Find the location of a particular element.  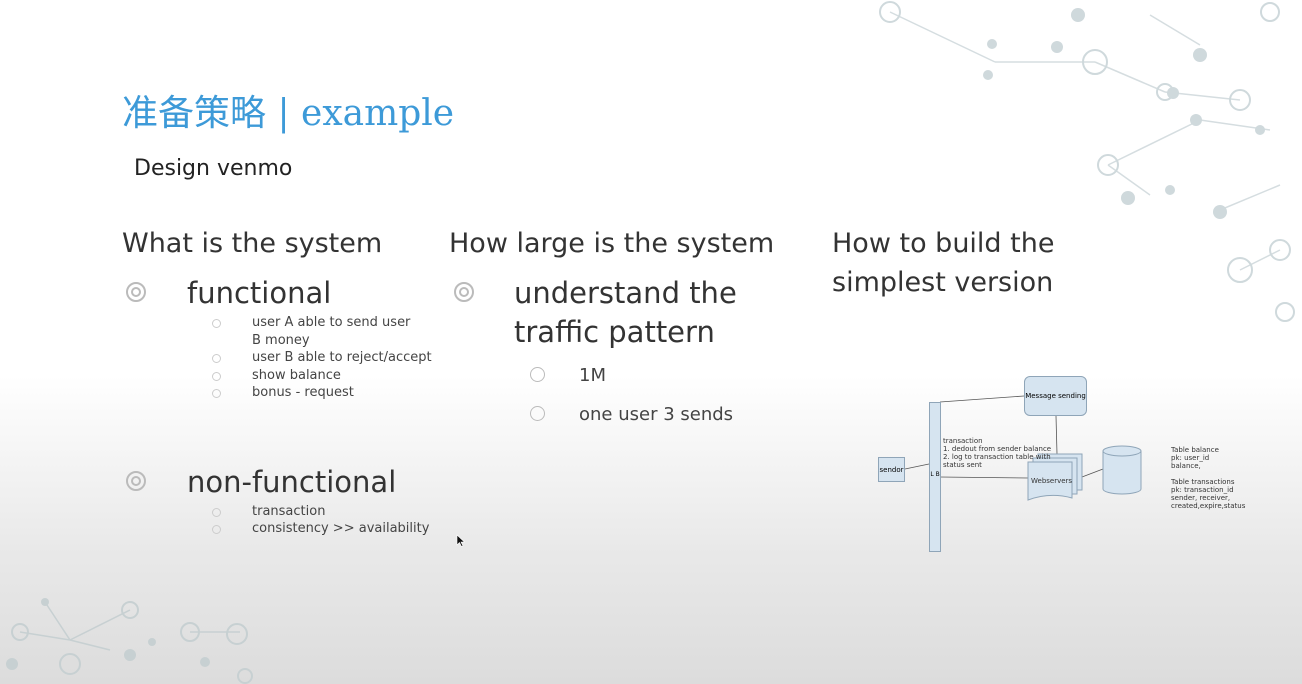

note-line: transaction is located at coordinates (963, 441).